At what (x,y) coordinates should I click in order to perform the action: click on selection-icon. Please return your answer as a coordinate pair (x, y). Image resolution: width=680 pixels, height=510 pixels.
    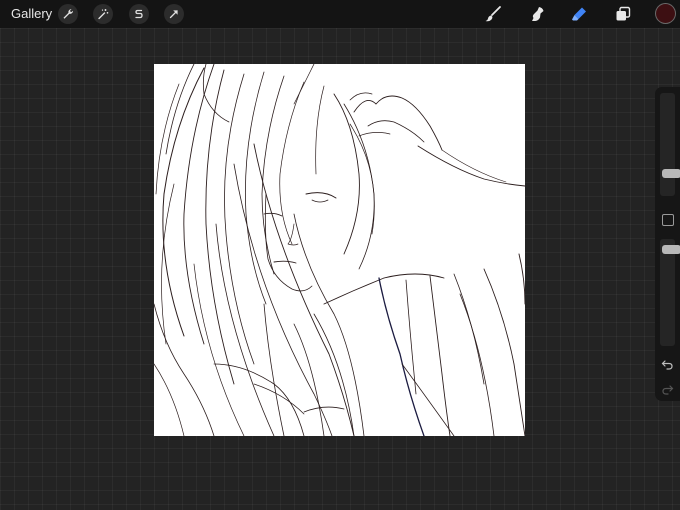
    Looking at the image, I should click on (139, 14).